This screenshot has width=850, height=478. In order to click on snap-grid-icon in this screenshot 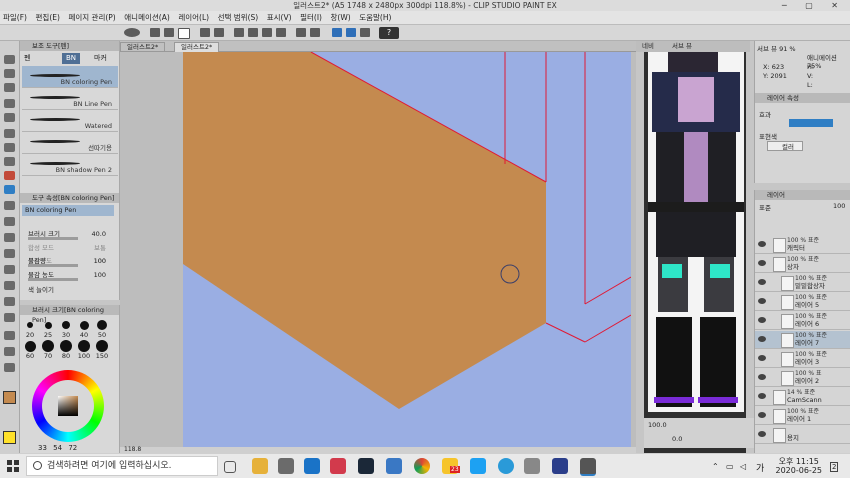, I will do `click(351, 32)`.